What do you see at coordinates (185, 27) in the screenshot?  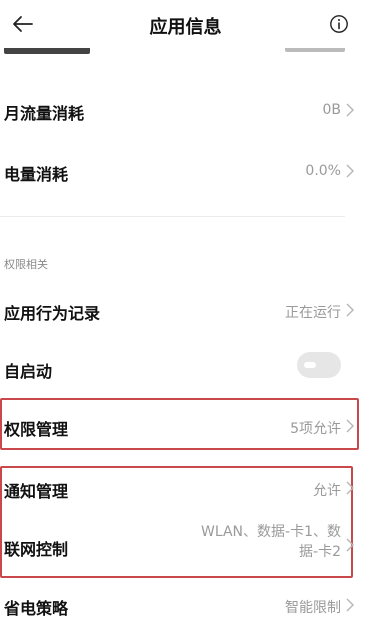 I see `page-title: 应用信息` at bounding box center [185, 27].